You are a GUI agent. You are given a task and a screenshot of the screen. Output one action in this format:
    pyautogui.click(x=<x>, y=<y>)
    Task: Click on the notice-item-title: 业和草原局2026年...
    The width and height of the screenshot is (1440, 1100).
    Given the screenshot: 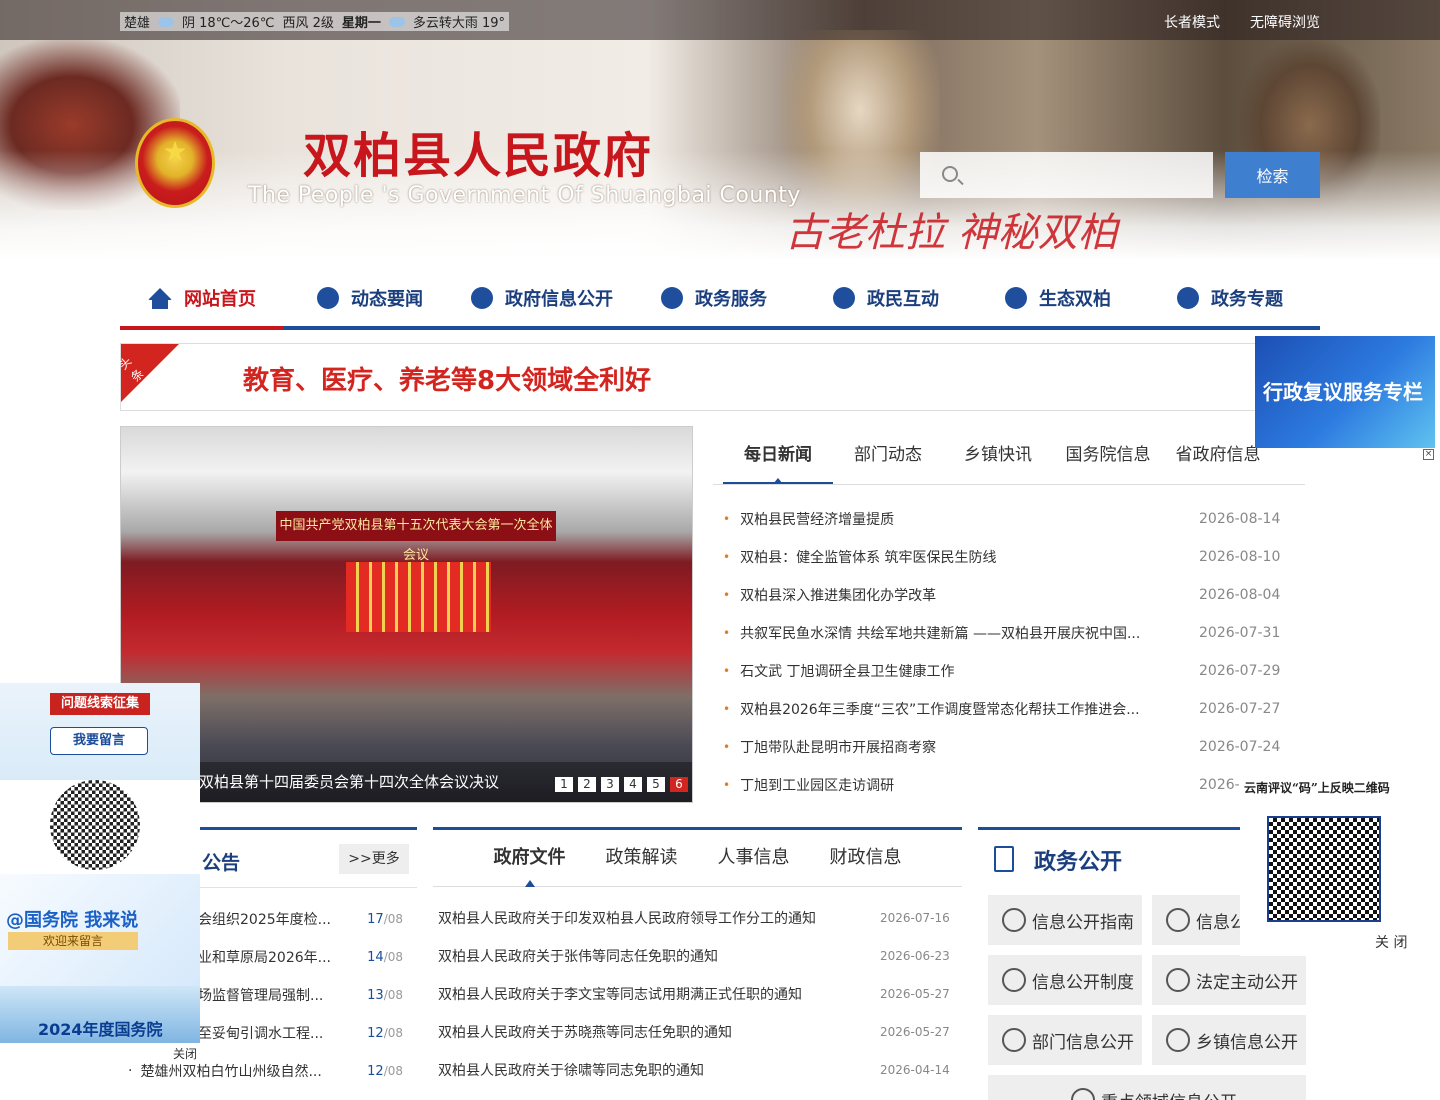 What is the action you would take?
    pyautogui.click(x=264, y=957)
    